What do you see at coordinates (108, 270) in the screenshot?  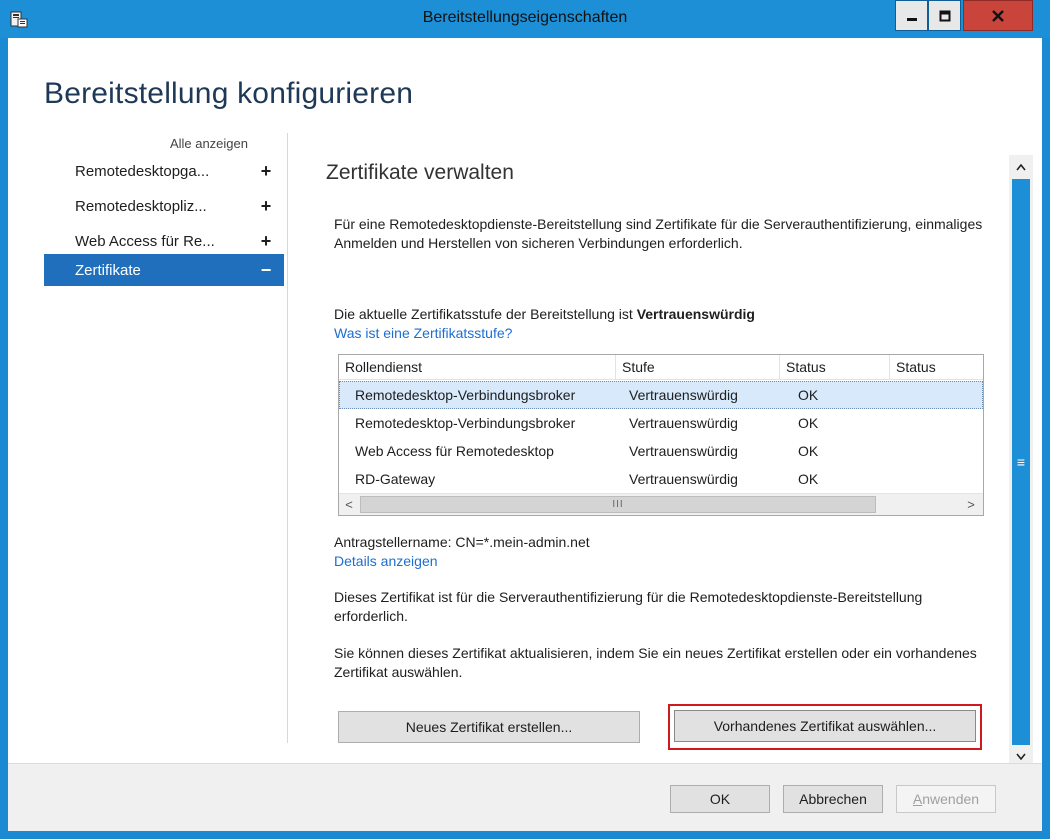 I see `nav-item-label: Zertifikate` at bounding box center [108, 270].